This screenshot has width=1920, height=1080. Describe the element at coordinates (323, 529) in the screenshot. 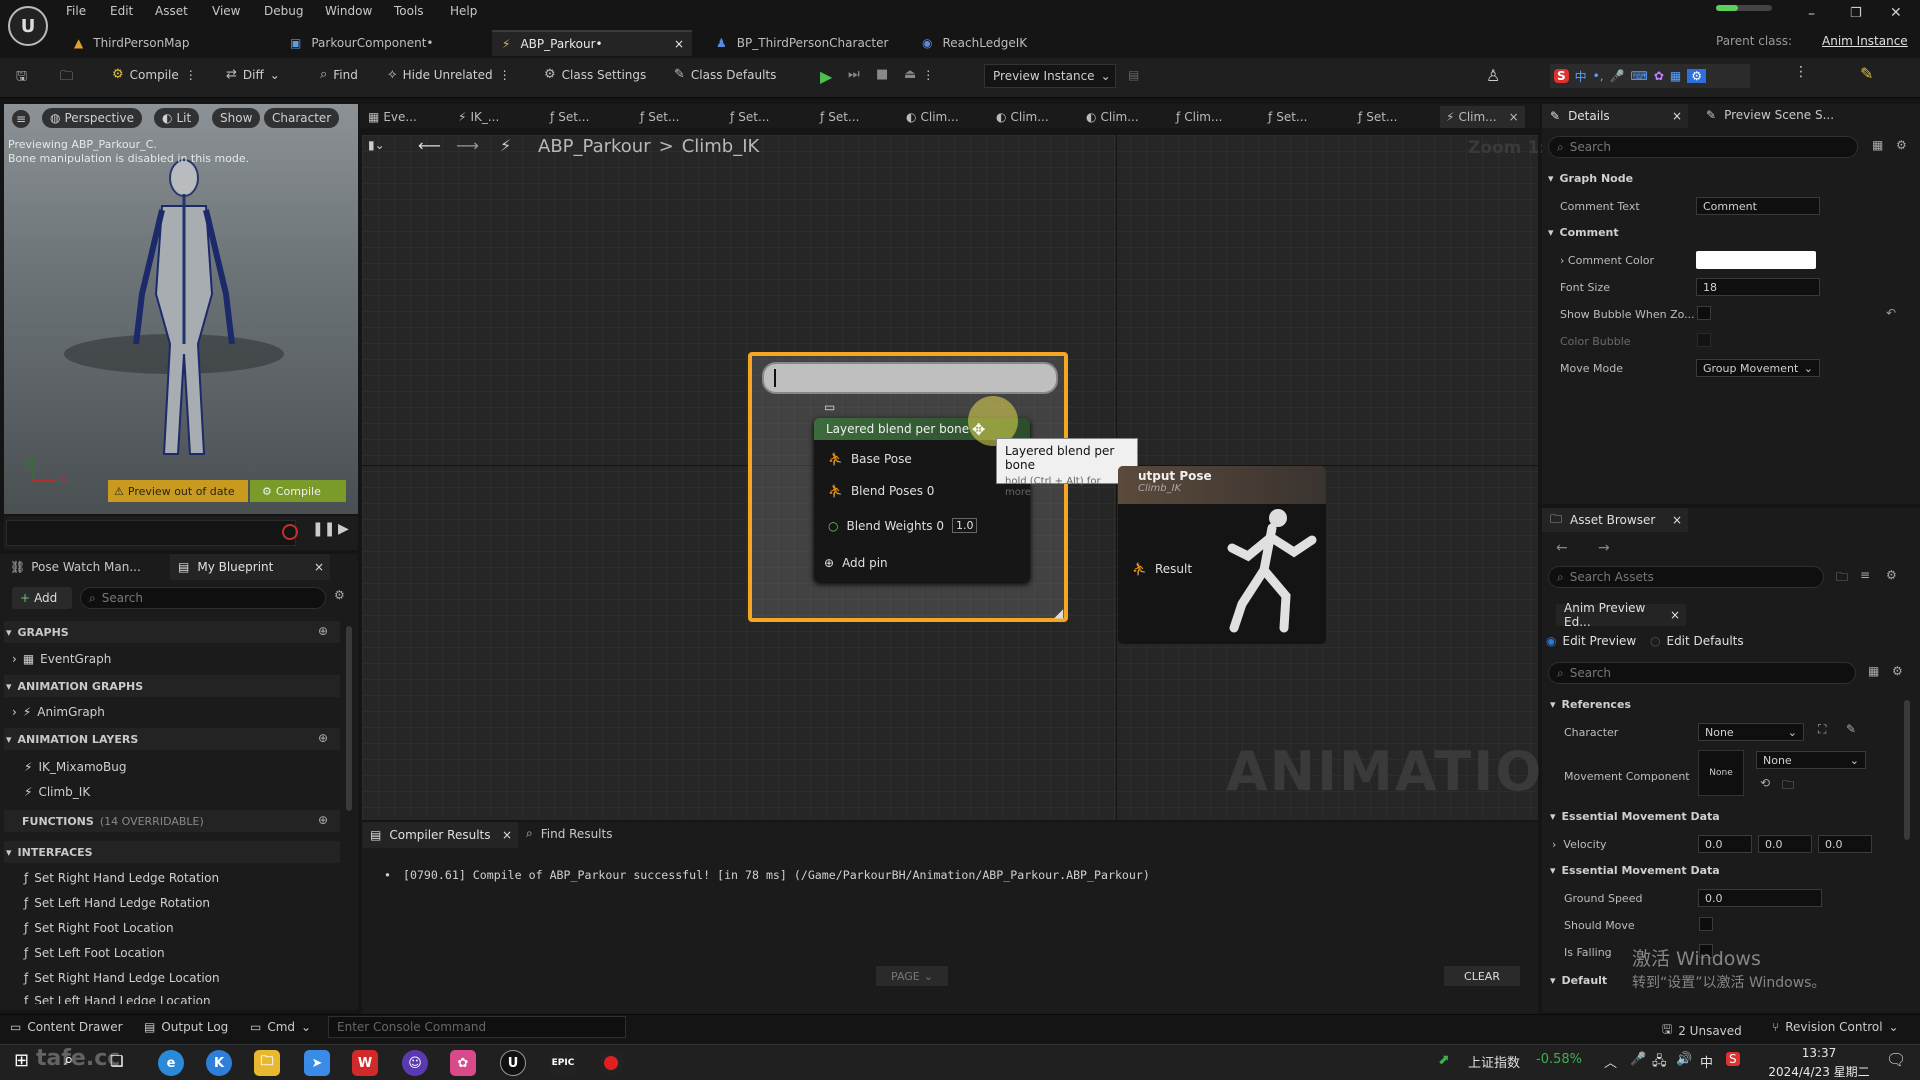

I see `pause-icon: ❚❚` at that location.